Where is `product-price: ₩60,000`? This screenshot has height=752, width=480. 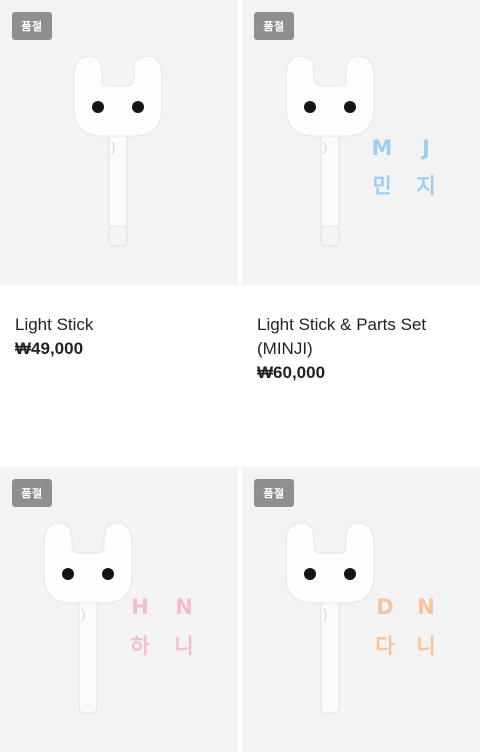
product-price: ₩60,000 is located at coordinates (291, 372).